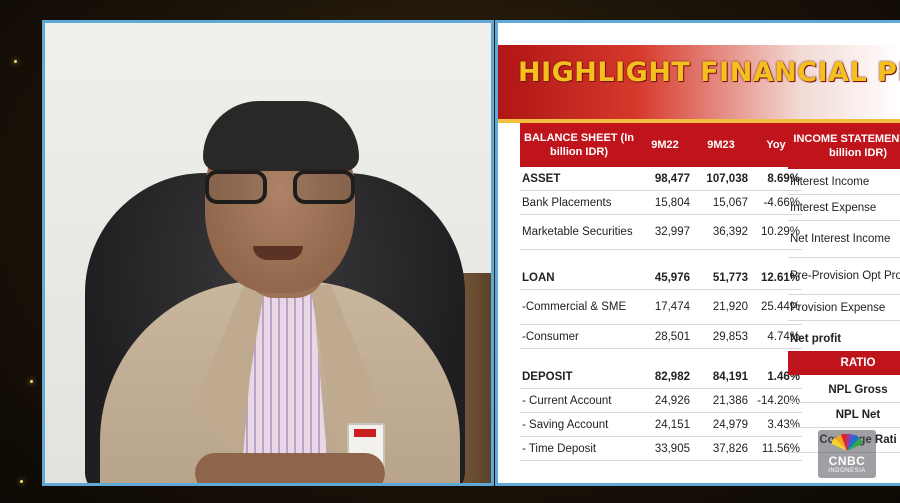  I want to click on table-row: Net Interest Income, so click(844, 239).